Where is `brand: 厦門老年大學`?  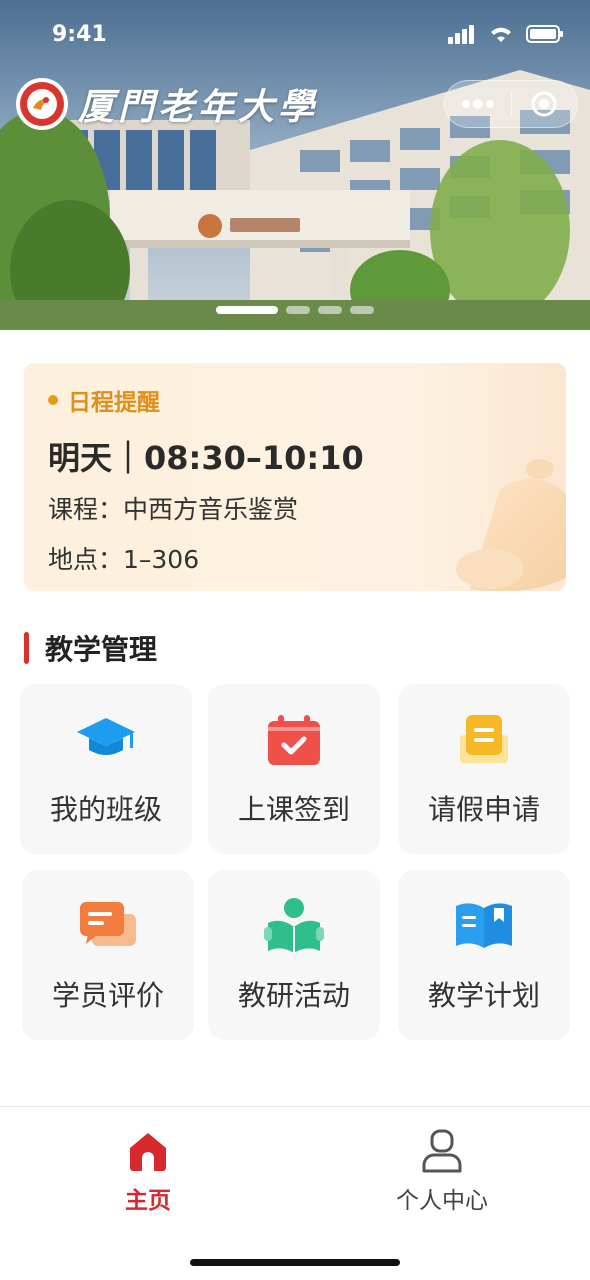 brand: 厦門老年大學 is located at coordinates (167, 104).